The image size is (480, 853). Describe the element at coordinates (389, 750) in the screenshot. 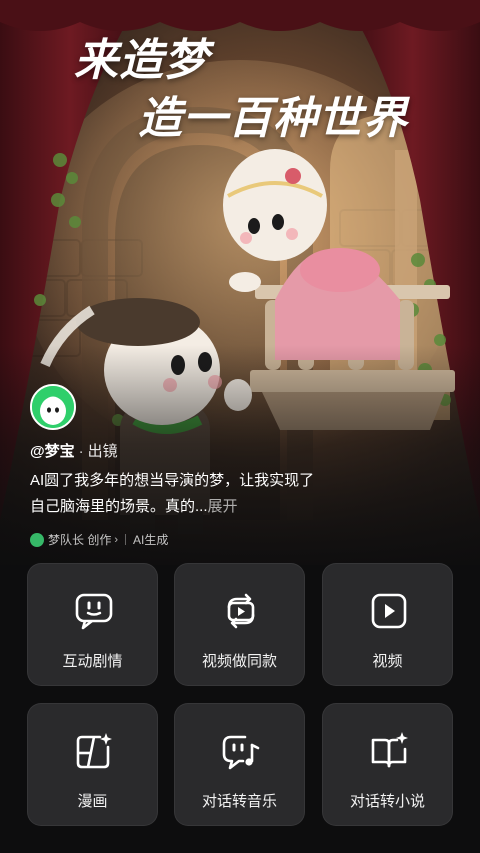

I see `book-sparkle-icon` at that location.